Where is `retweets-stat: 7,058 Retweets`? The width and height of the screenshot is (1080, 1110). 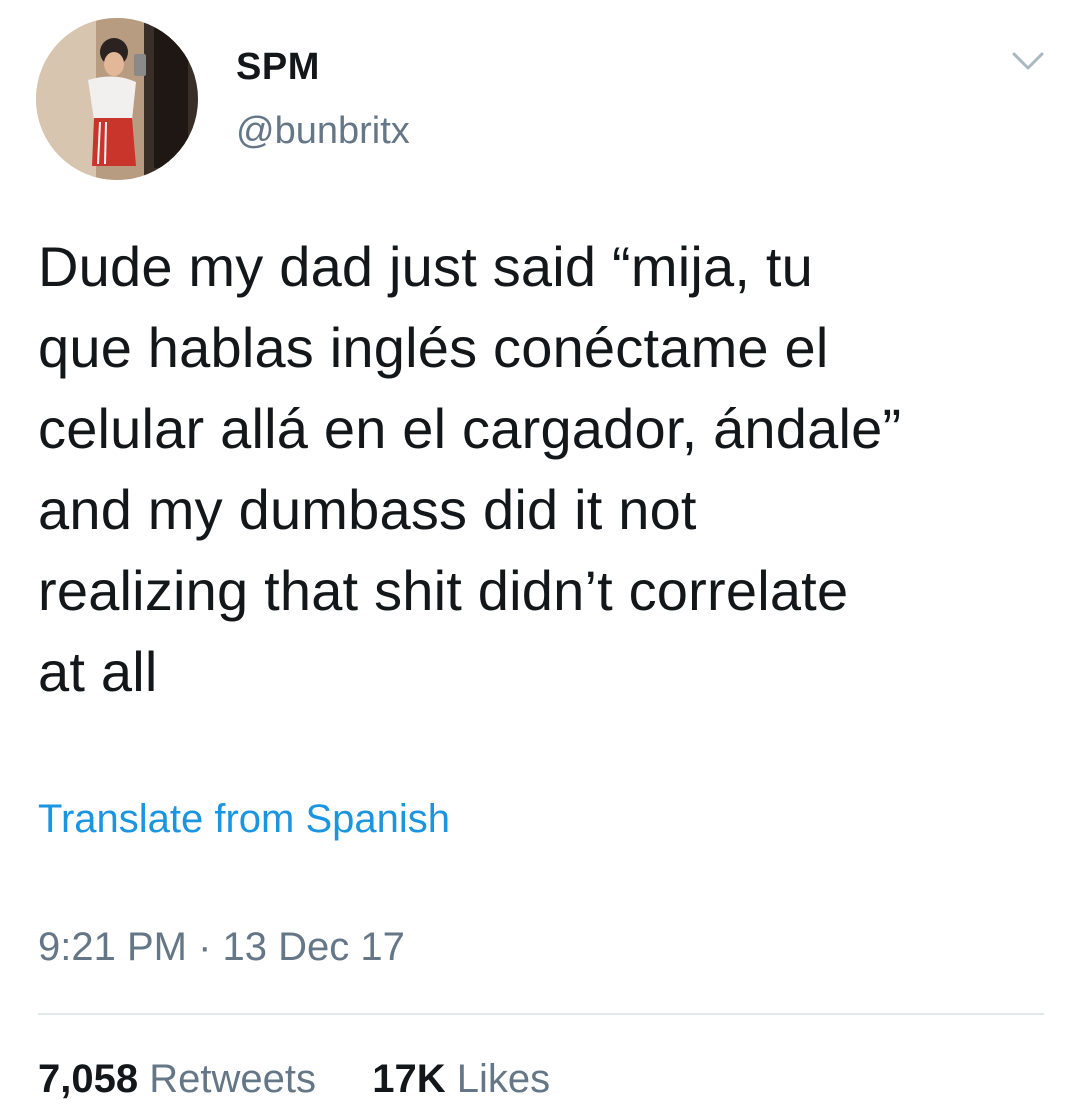
retweets-stat: 7,058 Retweets is located at coordinates (182, 1079).